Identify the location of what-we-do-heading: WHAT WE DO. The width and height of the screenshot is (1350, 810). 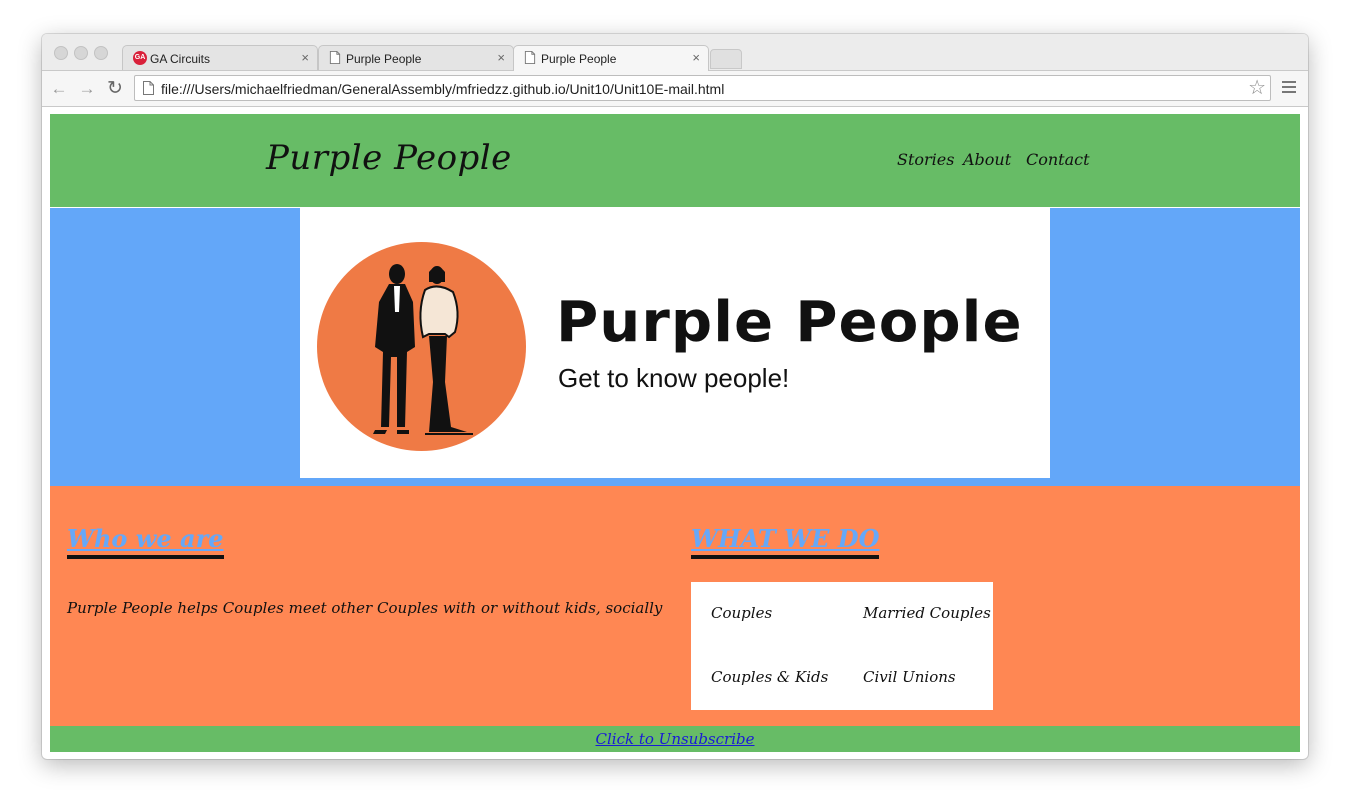
(785, 541).